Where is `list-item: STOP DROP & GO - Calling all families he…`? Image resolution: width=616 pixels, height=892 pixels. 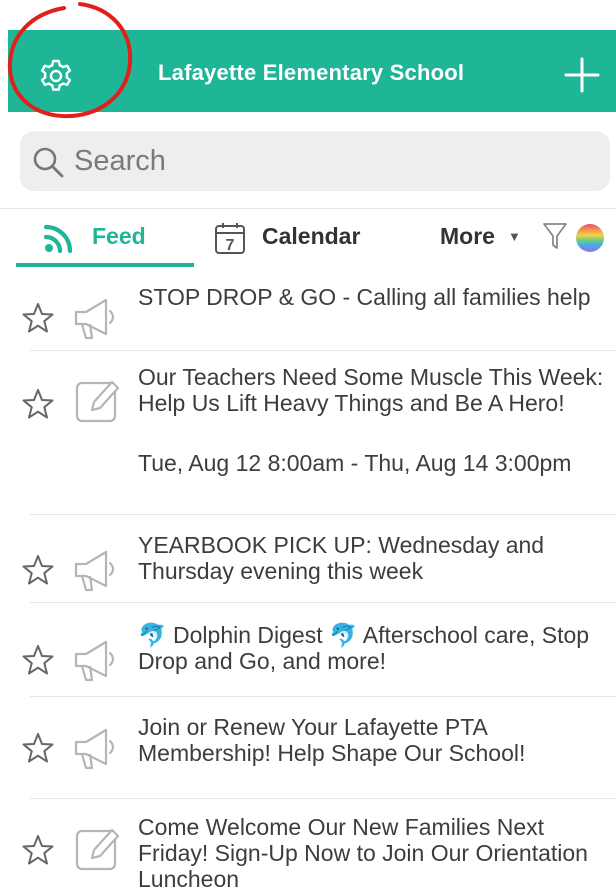 list-item: STOP DROP & GO - Calling all families he… is located at coordinates (308, 309).